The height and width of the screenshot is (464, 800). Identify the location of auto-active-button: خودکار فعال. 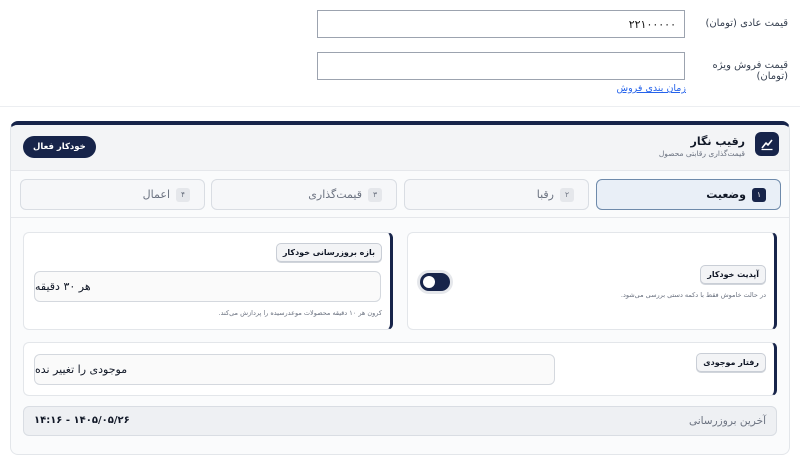
(59, 147).